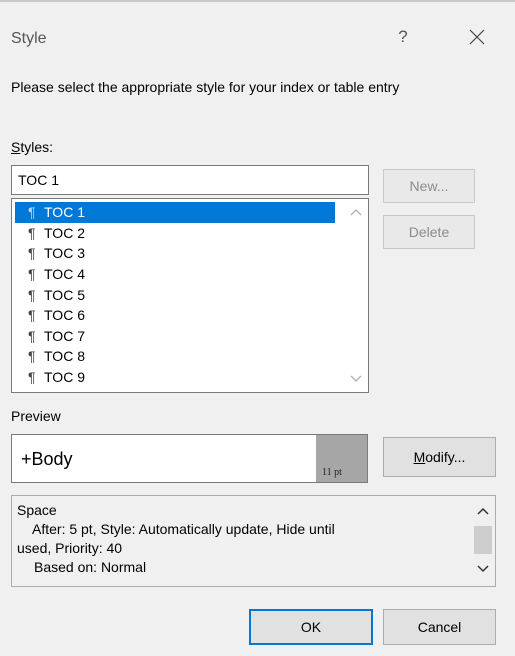  I want to click on list-item-label: TOC 8, so click(64, 356).